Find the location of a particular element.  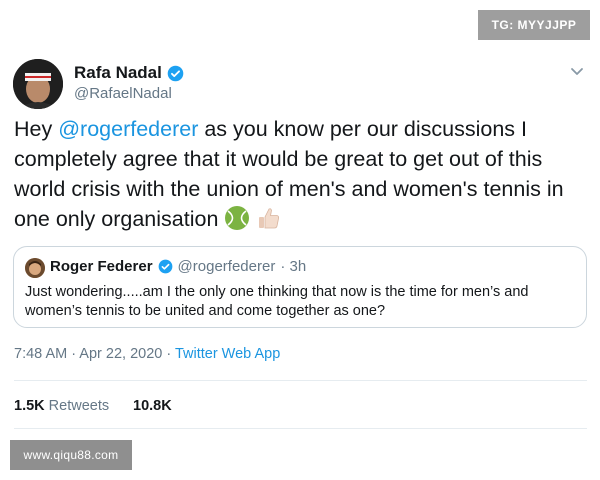

author-name: Rafa Nadal is located at coordinates (118, 73).